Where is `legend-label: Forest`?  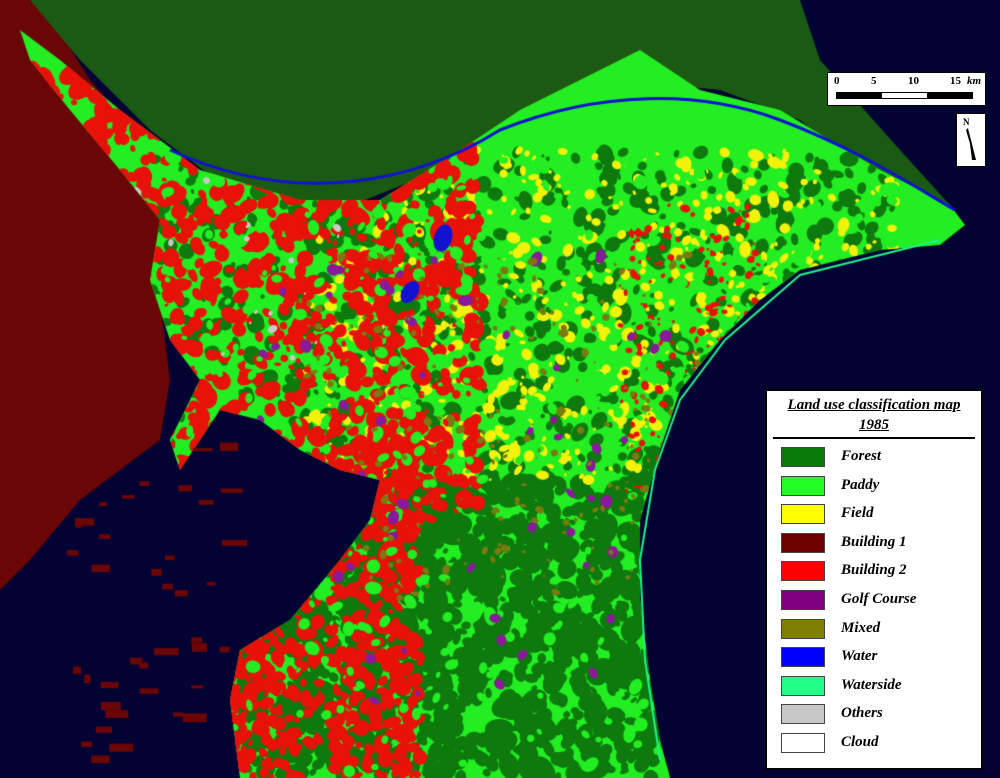
legend-label: Forest is located at coordinates (861, 456).